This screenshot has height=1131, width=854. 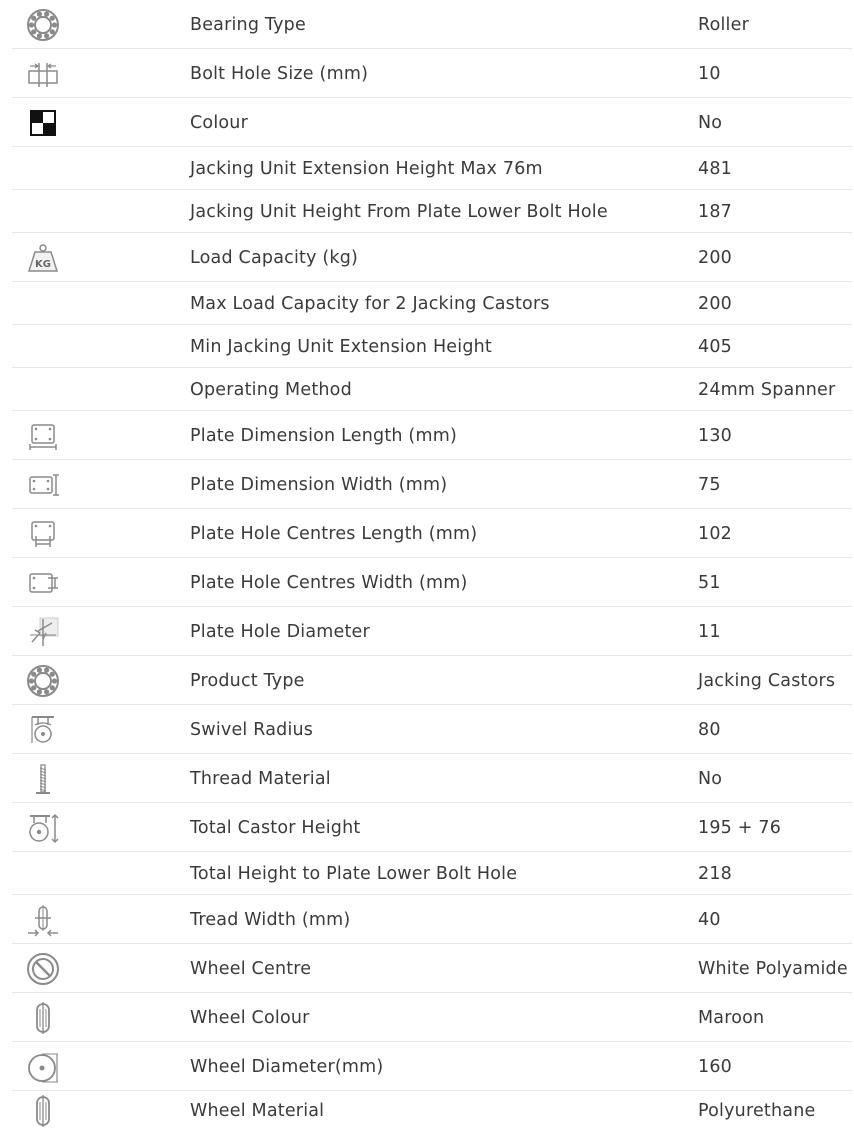 I want to click on spec-row: Min Jacking Unit Extension Height 405, so click(x=427, y=346).